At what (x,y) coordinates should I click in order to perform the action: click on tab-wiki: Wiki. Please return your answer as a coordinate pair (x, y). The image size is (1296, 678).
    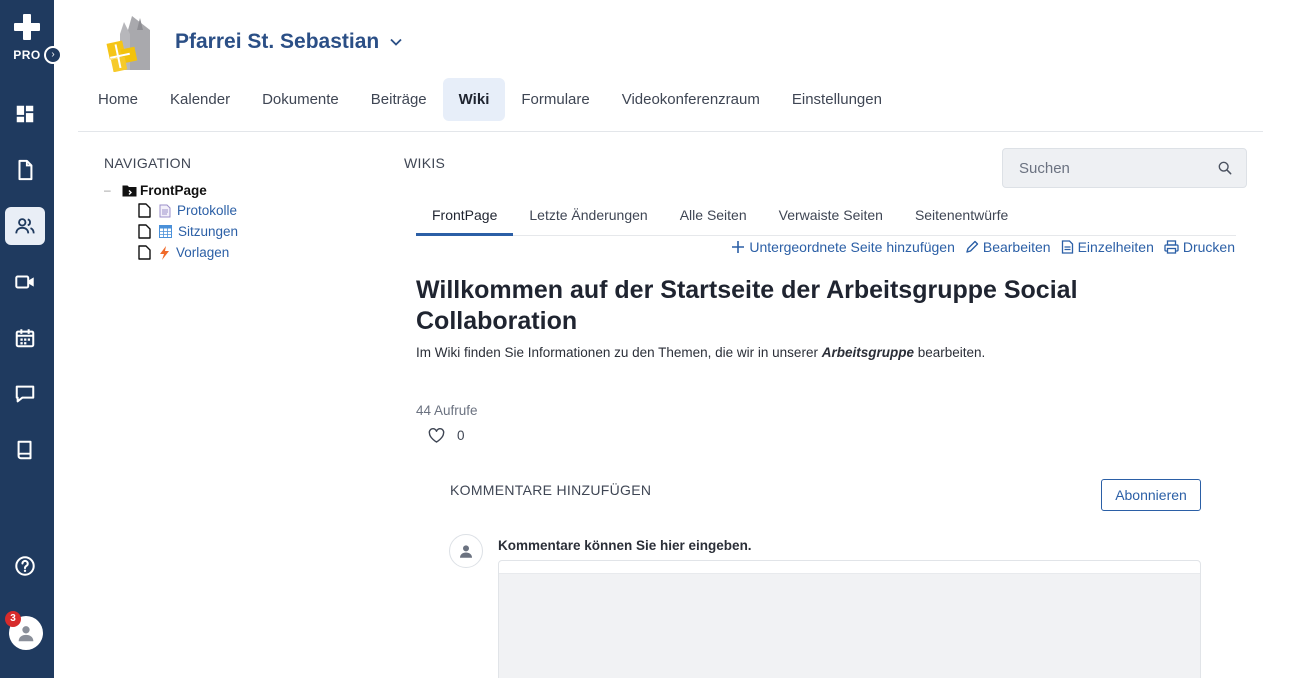
    Looking at the image, I should click on (474, 99).